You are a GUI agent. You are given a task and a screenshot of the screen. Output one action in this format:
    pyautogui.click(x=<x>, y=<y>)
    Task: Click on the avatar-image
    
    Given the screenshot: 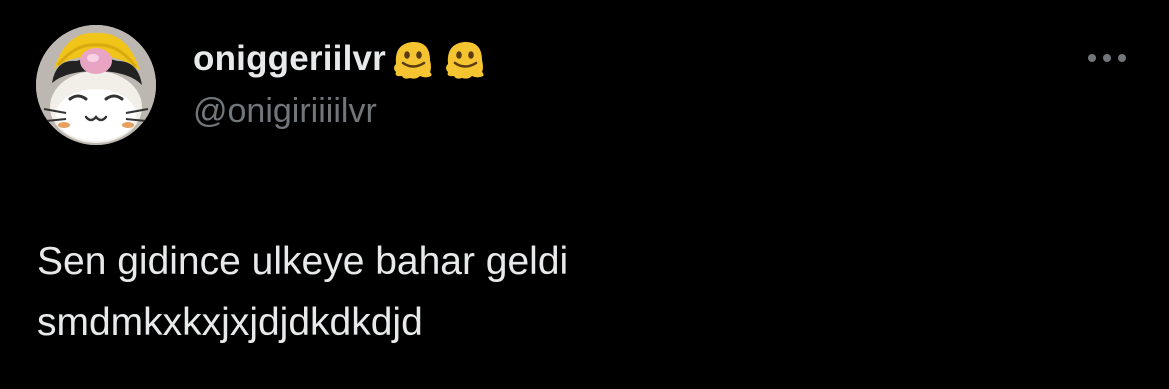 What is the action you would take?
    pyautogui.click(x=96, y=85)
    